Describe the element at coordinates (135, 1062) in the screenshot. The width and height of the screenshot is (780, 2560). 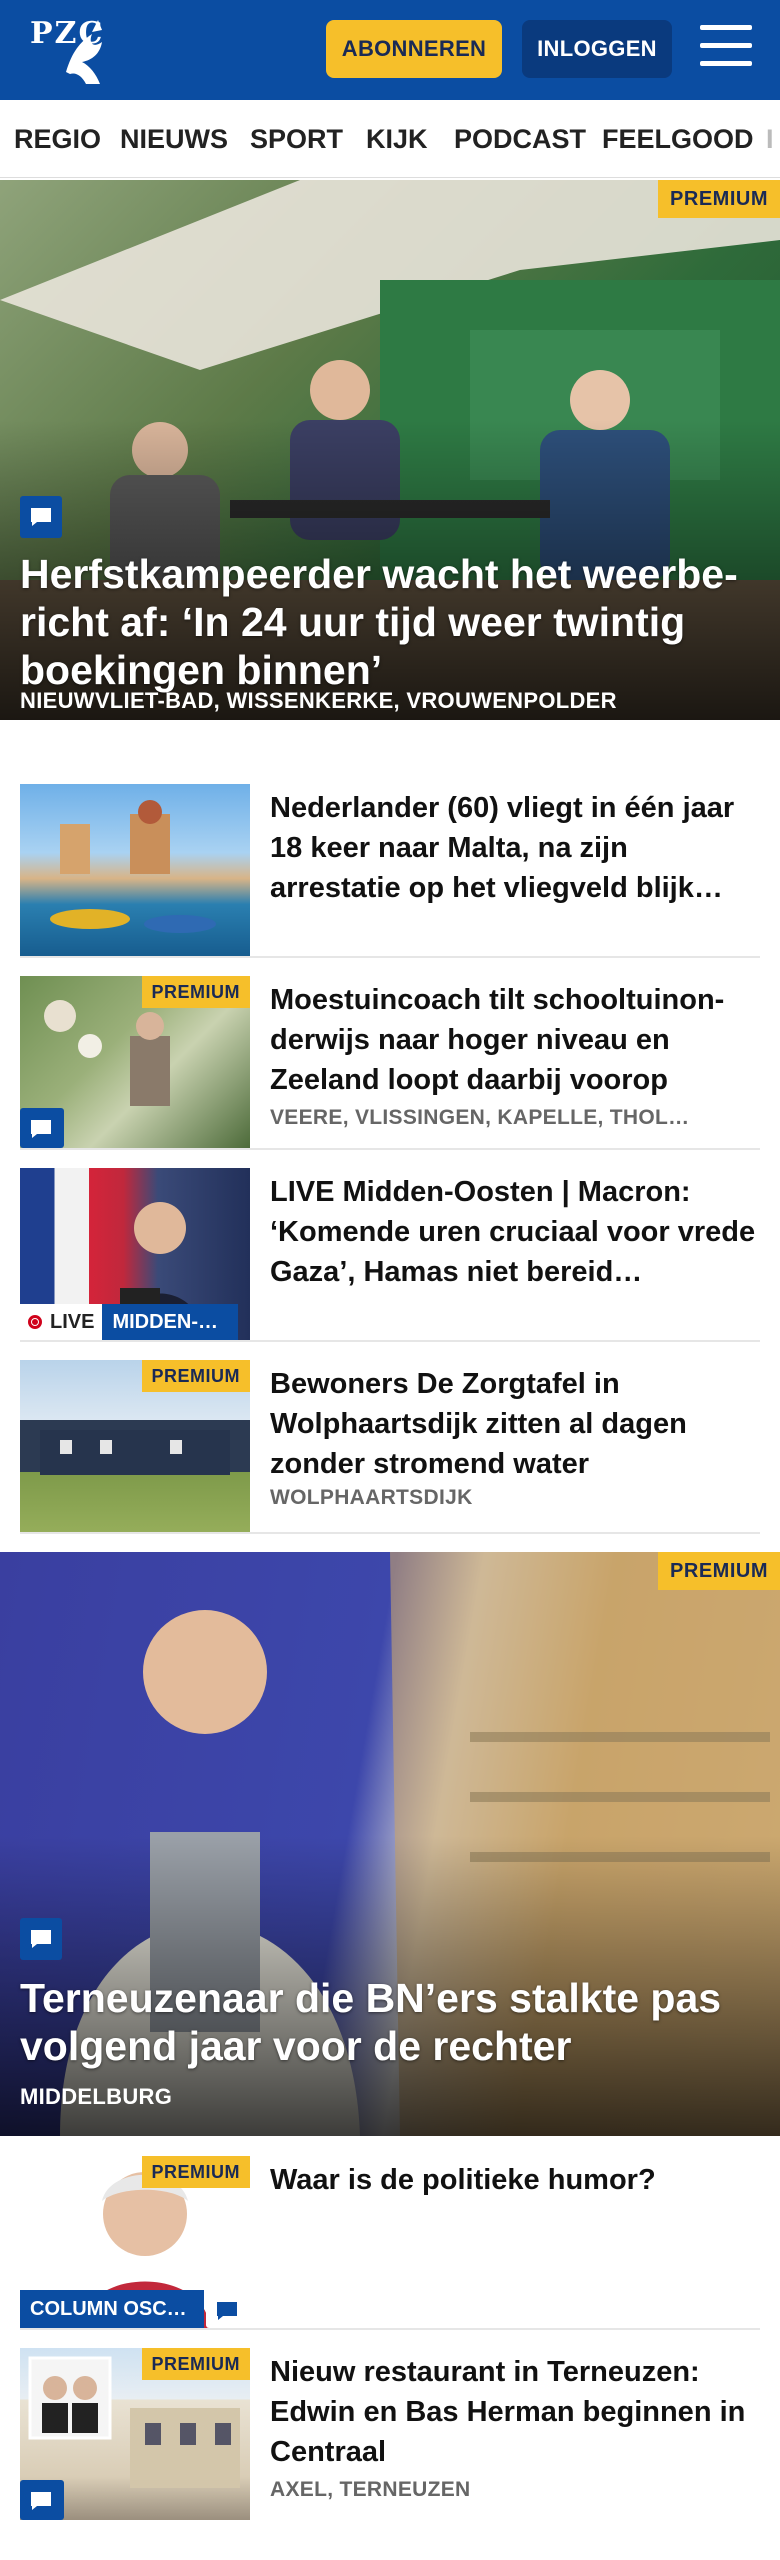
I see `thumbnail-moestuin: PREMIUM` at that location.